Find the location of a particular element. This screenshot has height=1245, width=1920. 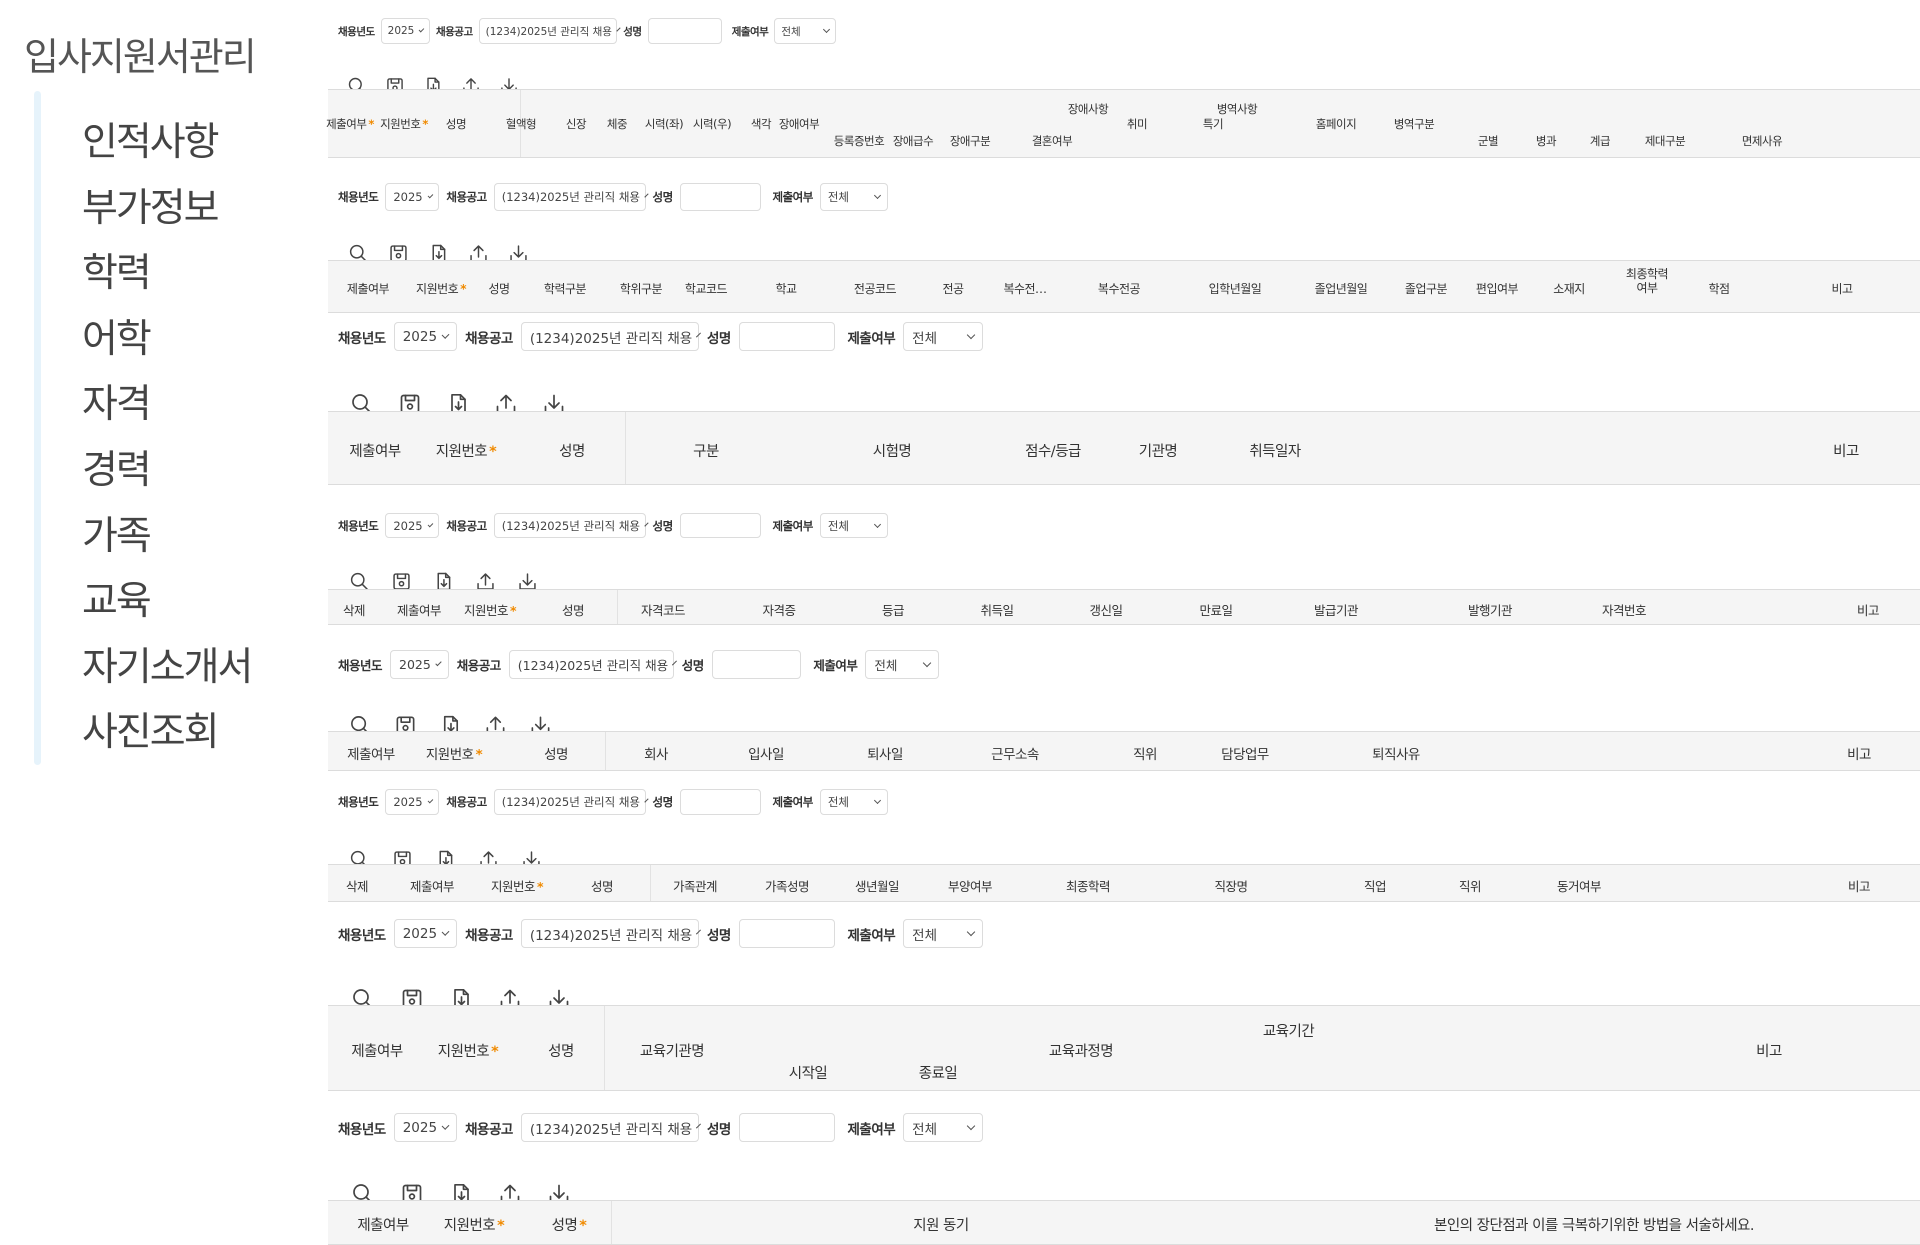

column-header: 가족관계 is located at coordinates (695, 885).